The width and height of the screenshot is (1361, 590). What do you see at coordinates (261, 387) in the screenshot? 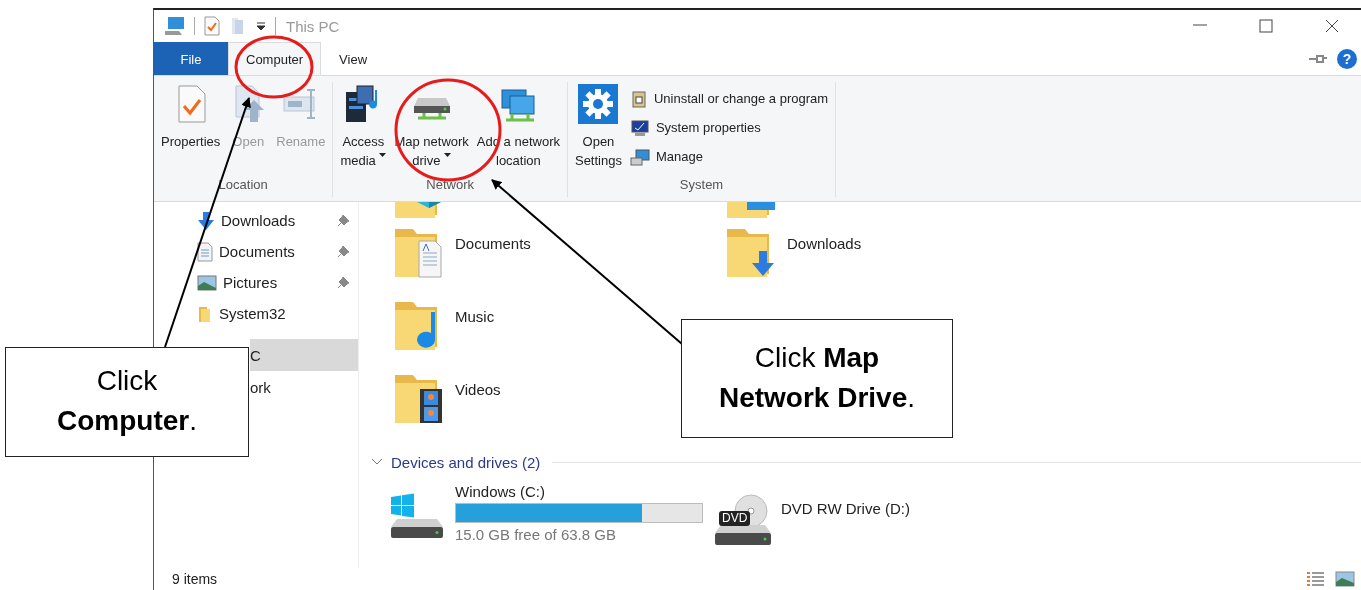
I see `nav-label: ork` at bounding box center [261, 387].